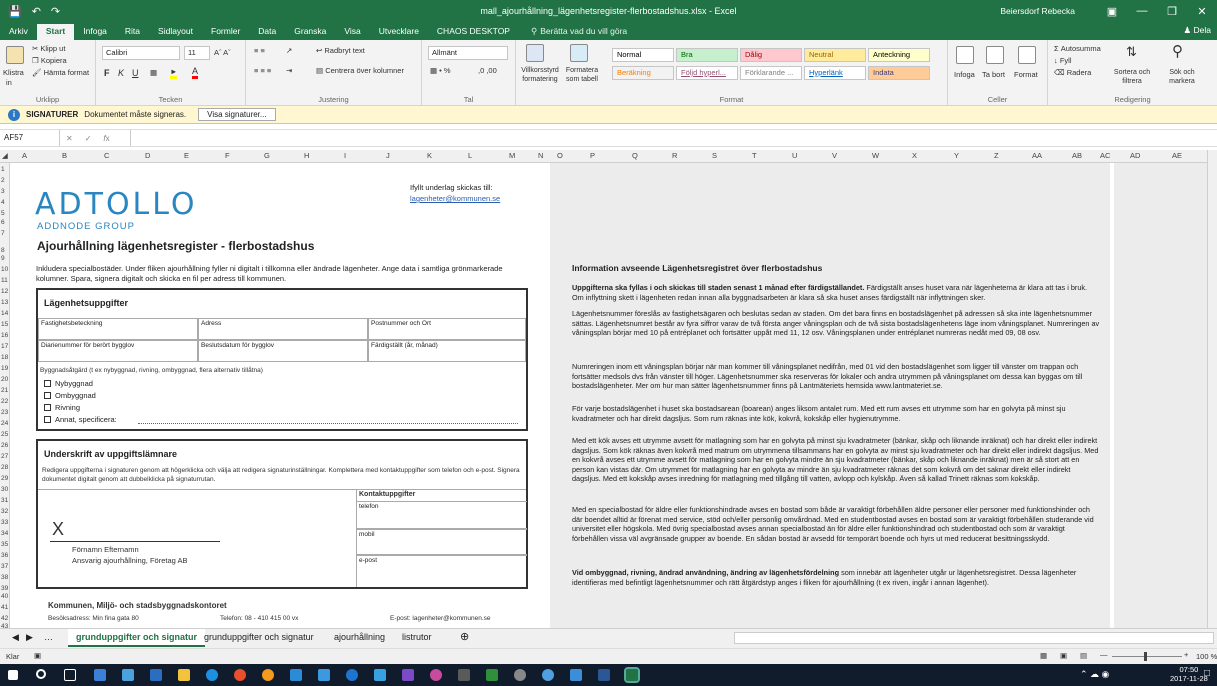 This screenshot has width=1217, height=686. I want to click on column-header: AD, so click(1135, 155).